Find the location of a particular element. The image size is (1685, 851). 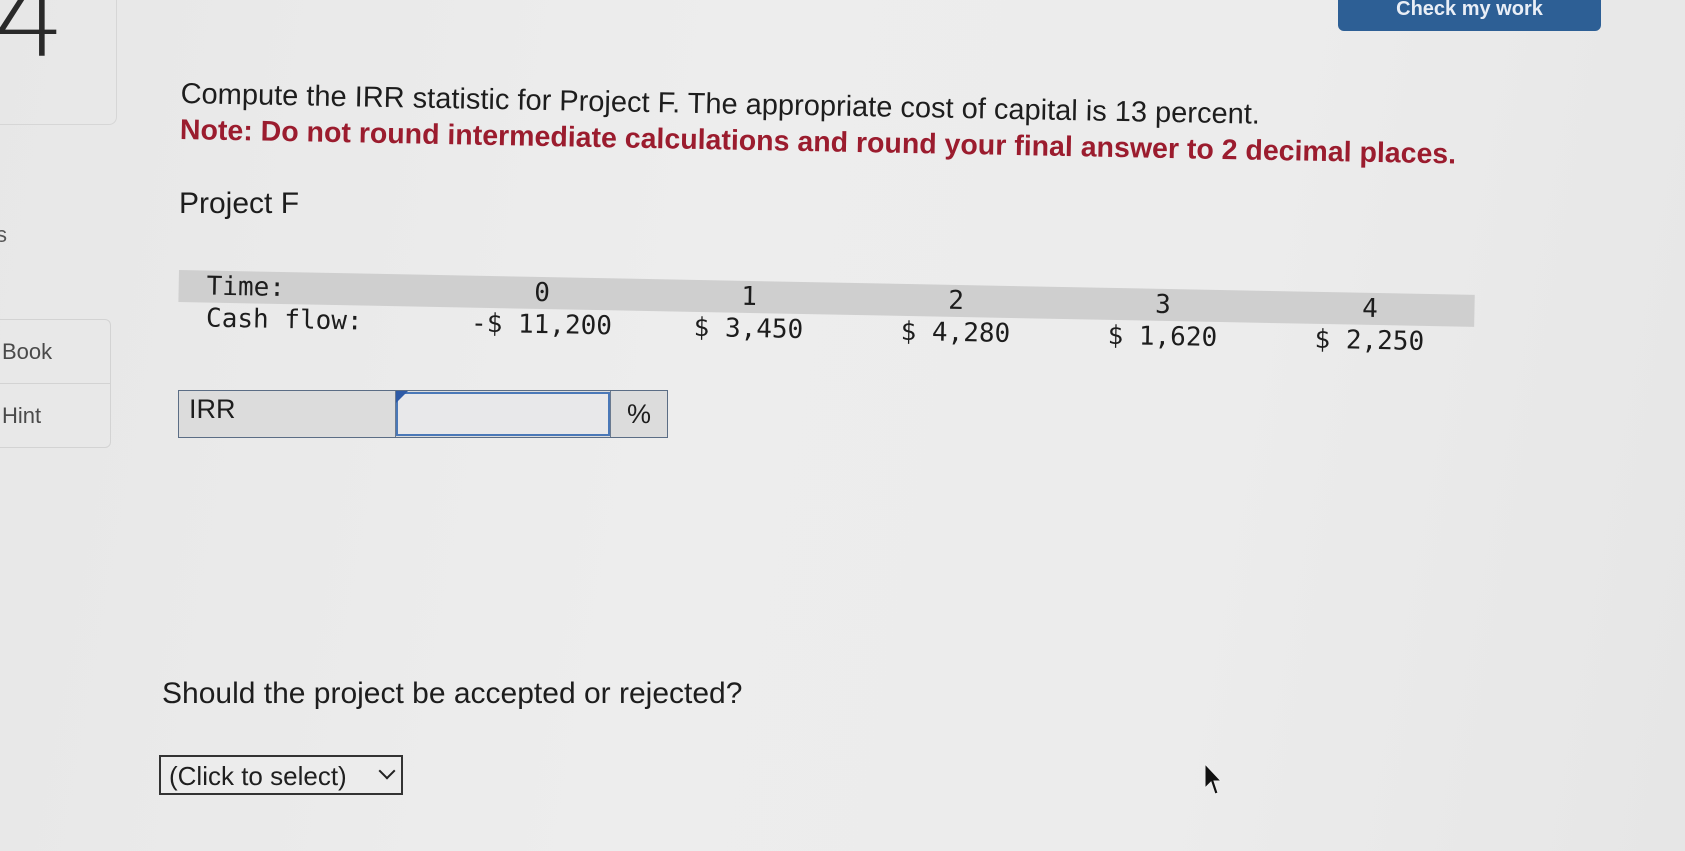

time-cell: 0 is located at coordinates (542, 293).